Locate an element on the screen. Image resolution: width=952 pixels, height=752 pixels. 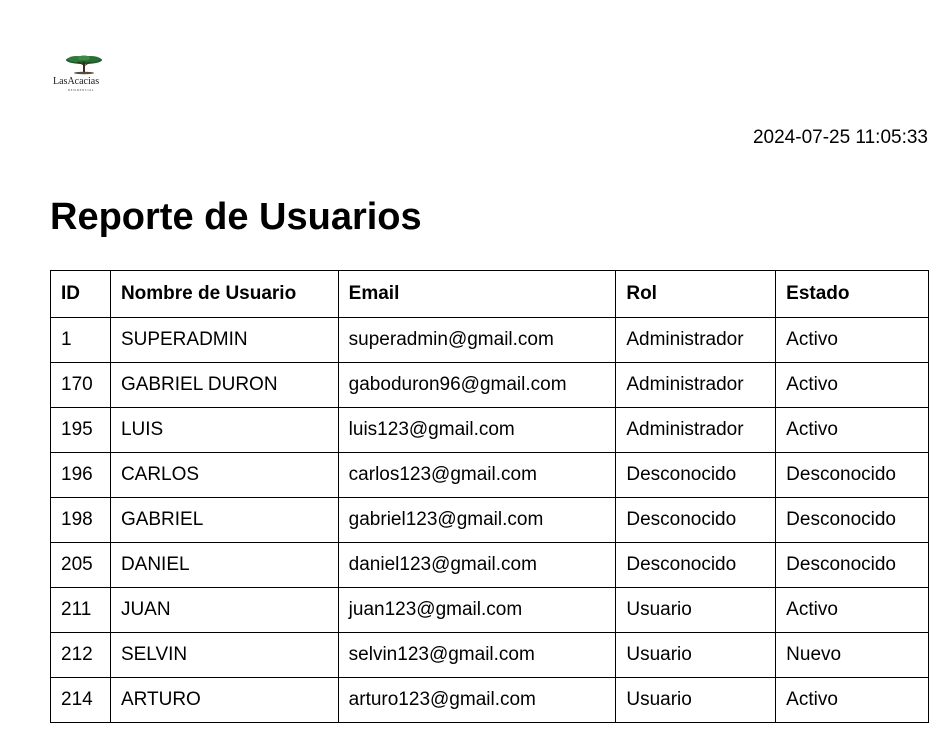
cell-username: DANIEL is located at coordinates (224, 565).